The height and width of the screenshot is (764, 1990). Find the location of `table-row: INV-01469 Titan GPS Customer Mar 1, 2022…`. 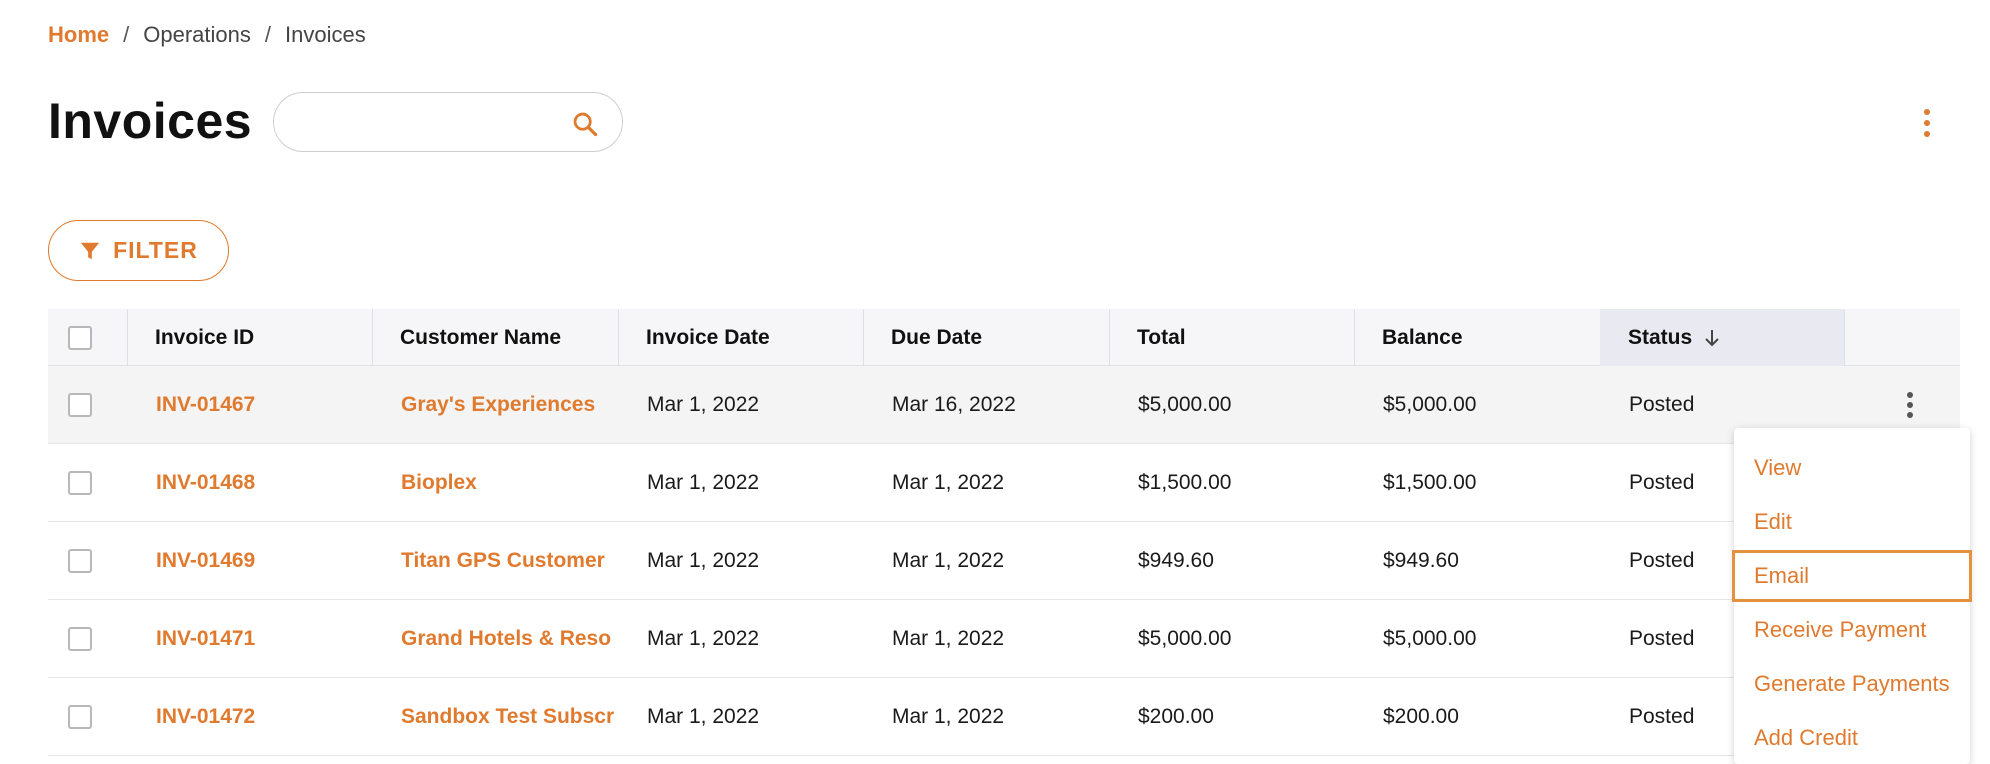

table-row: INV-01469 Titan GPS Customer Mar 1, 2022… is located at coordinates (1004, 561).